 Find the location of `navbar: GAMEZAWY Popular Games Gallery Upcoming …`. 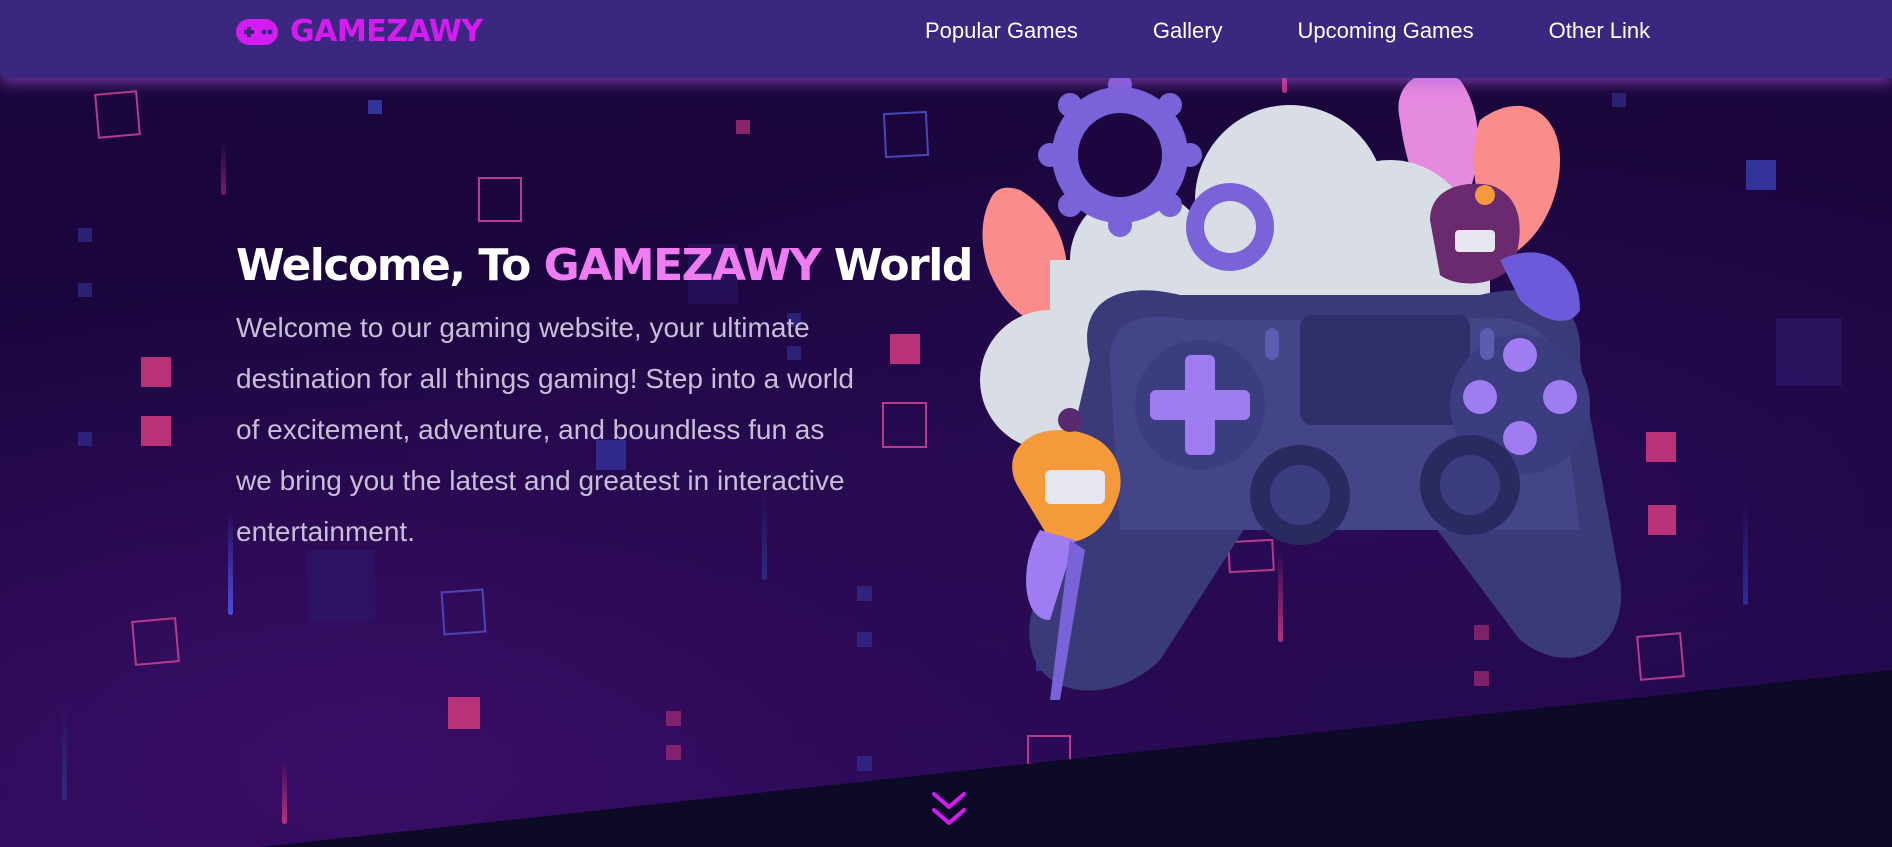

navbar: GAMEZAWY Popular Games Gallery Upcoming … is located at coordinates (946, 39).